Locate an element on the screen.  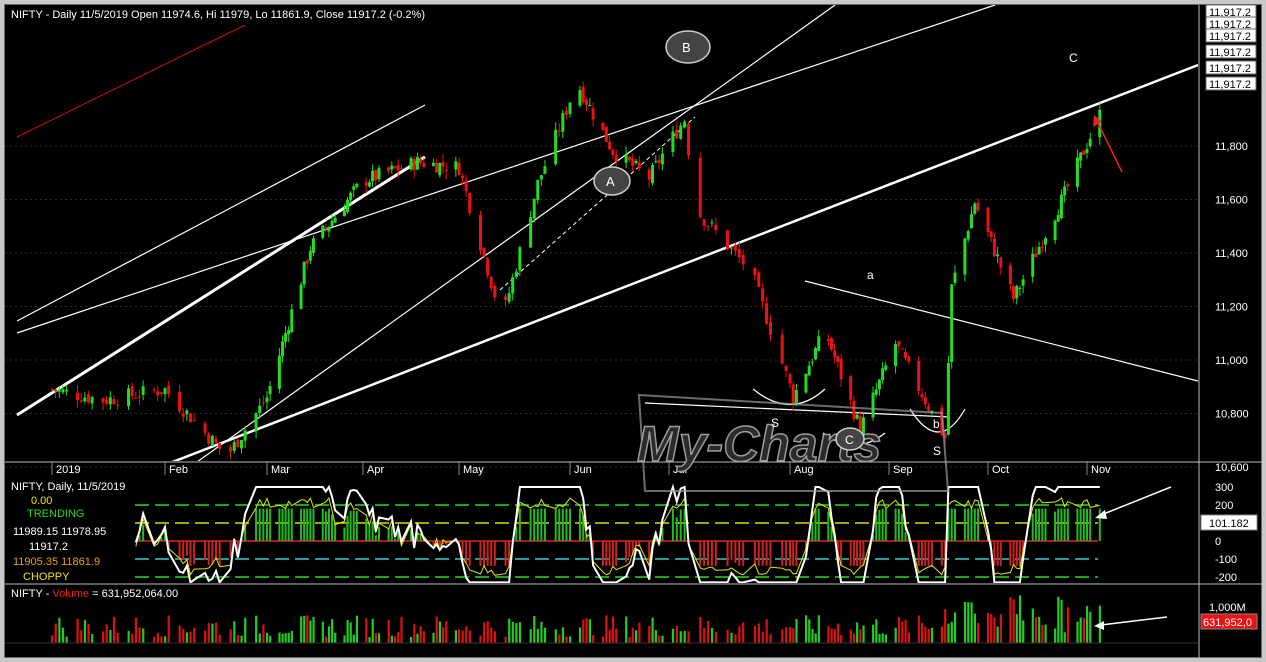
svg-text: 631,952,0 is located at coordinates (1227, 623).